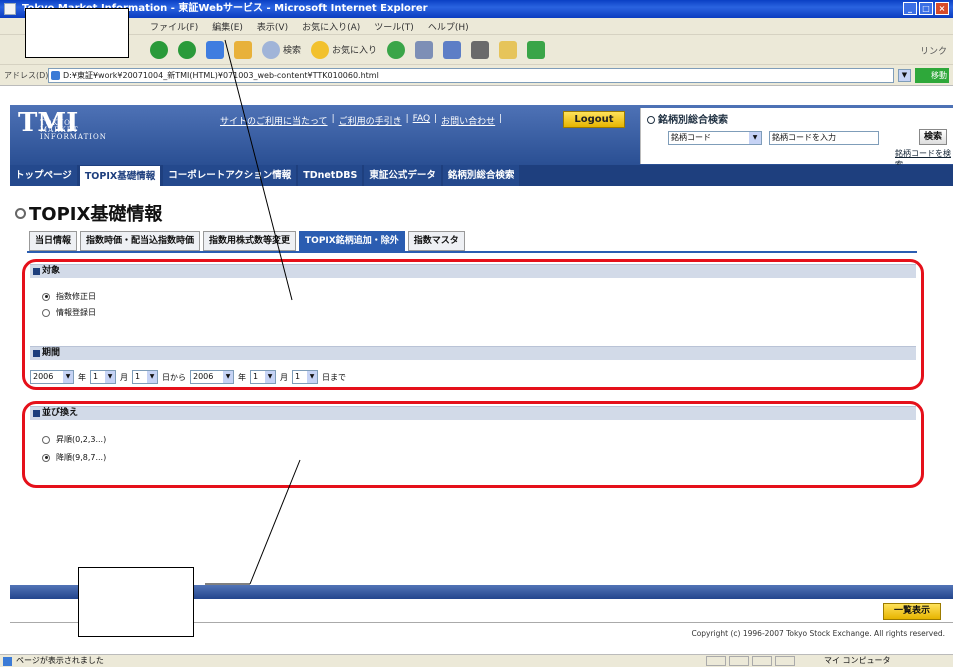 The height and width of the screenshot is (667, 953). Describe the element at coordinates (60, 660) in the screenshot. I see `status-text: ページが表示されました` at that location.